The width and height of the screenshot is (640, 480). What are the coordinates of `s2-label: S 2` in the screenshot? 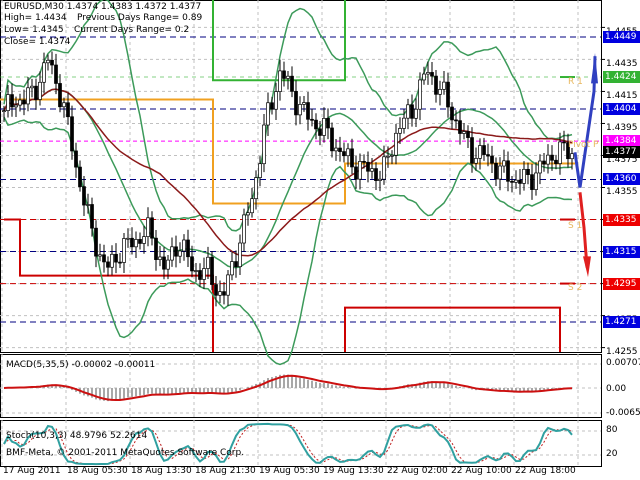 It's located at (575, 288).